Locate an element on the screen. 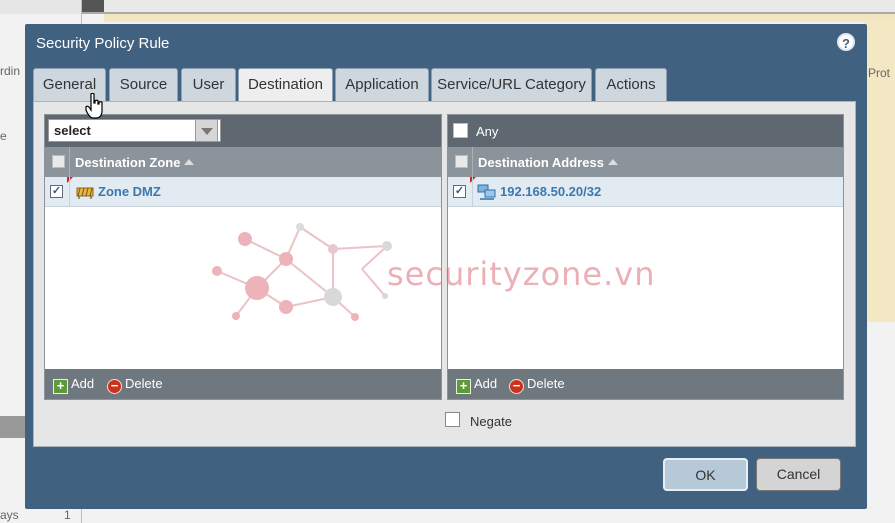 The image size is (895, 523). table-row: ✓ 192.168.50.20/32 is located at coordinates (645, 192).